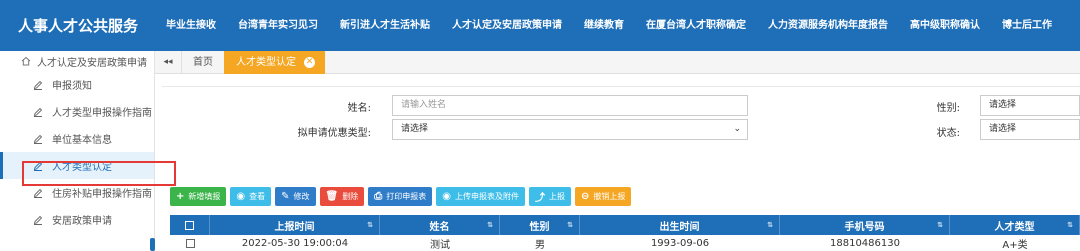 This screenshot has height=251, width=1080. I want to click on status-label: 状态:, so click(948, 133).